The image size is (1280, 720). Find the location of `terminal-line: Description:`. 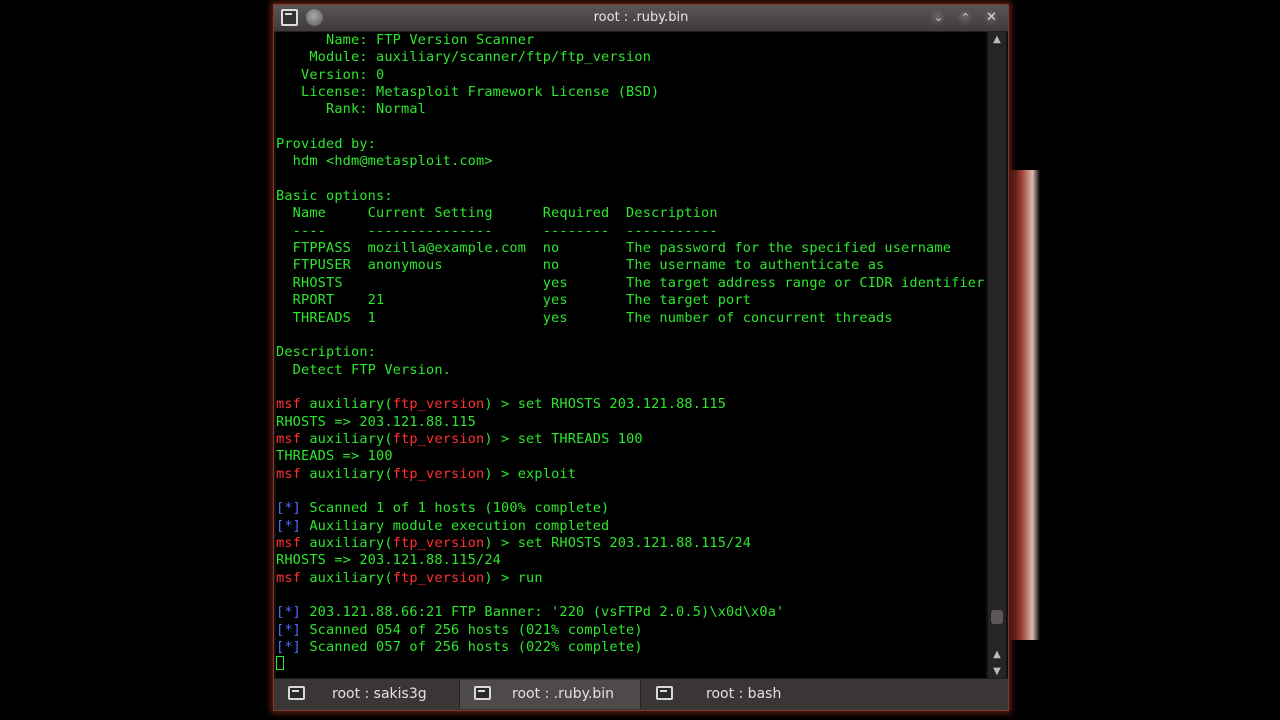

terminal-line: Description: is located at coordinates (631, 352).